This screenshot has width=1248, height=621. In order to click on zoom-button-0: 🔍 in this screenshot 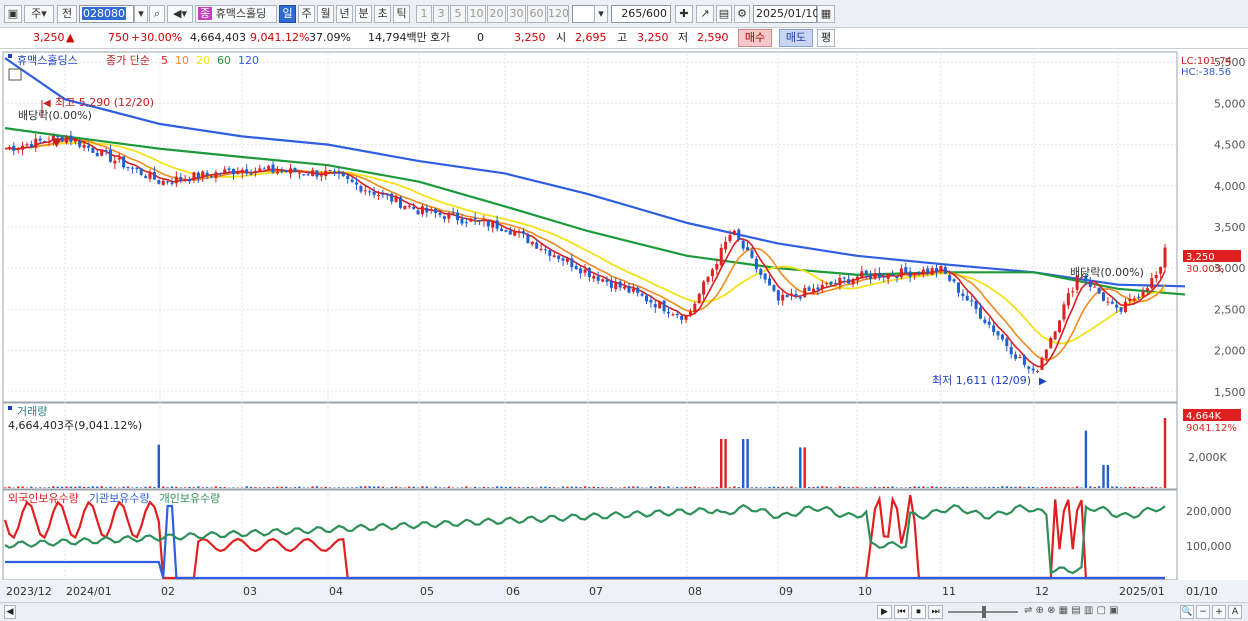, I will do `click(1187, 612)`.